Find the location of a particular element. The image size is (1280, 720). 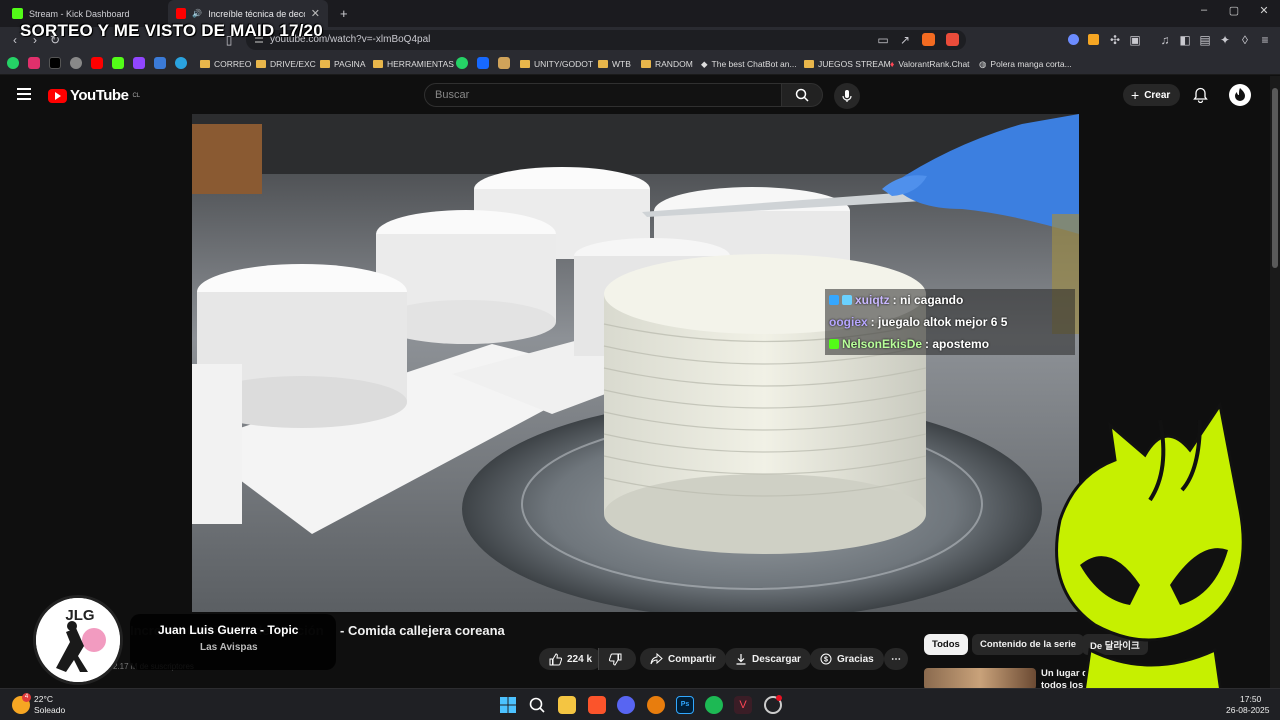

stream-overlay-title: SORTEO Y ME VISTO DE MAID 17/20 is located at coordinates (171, 30).